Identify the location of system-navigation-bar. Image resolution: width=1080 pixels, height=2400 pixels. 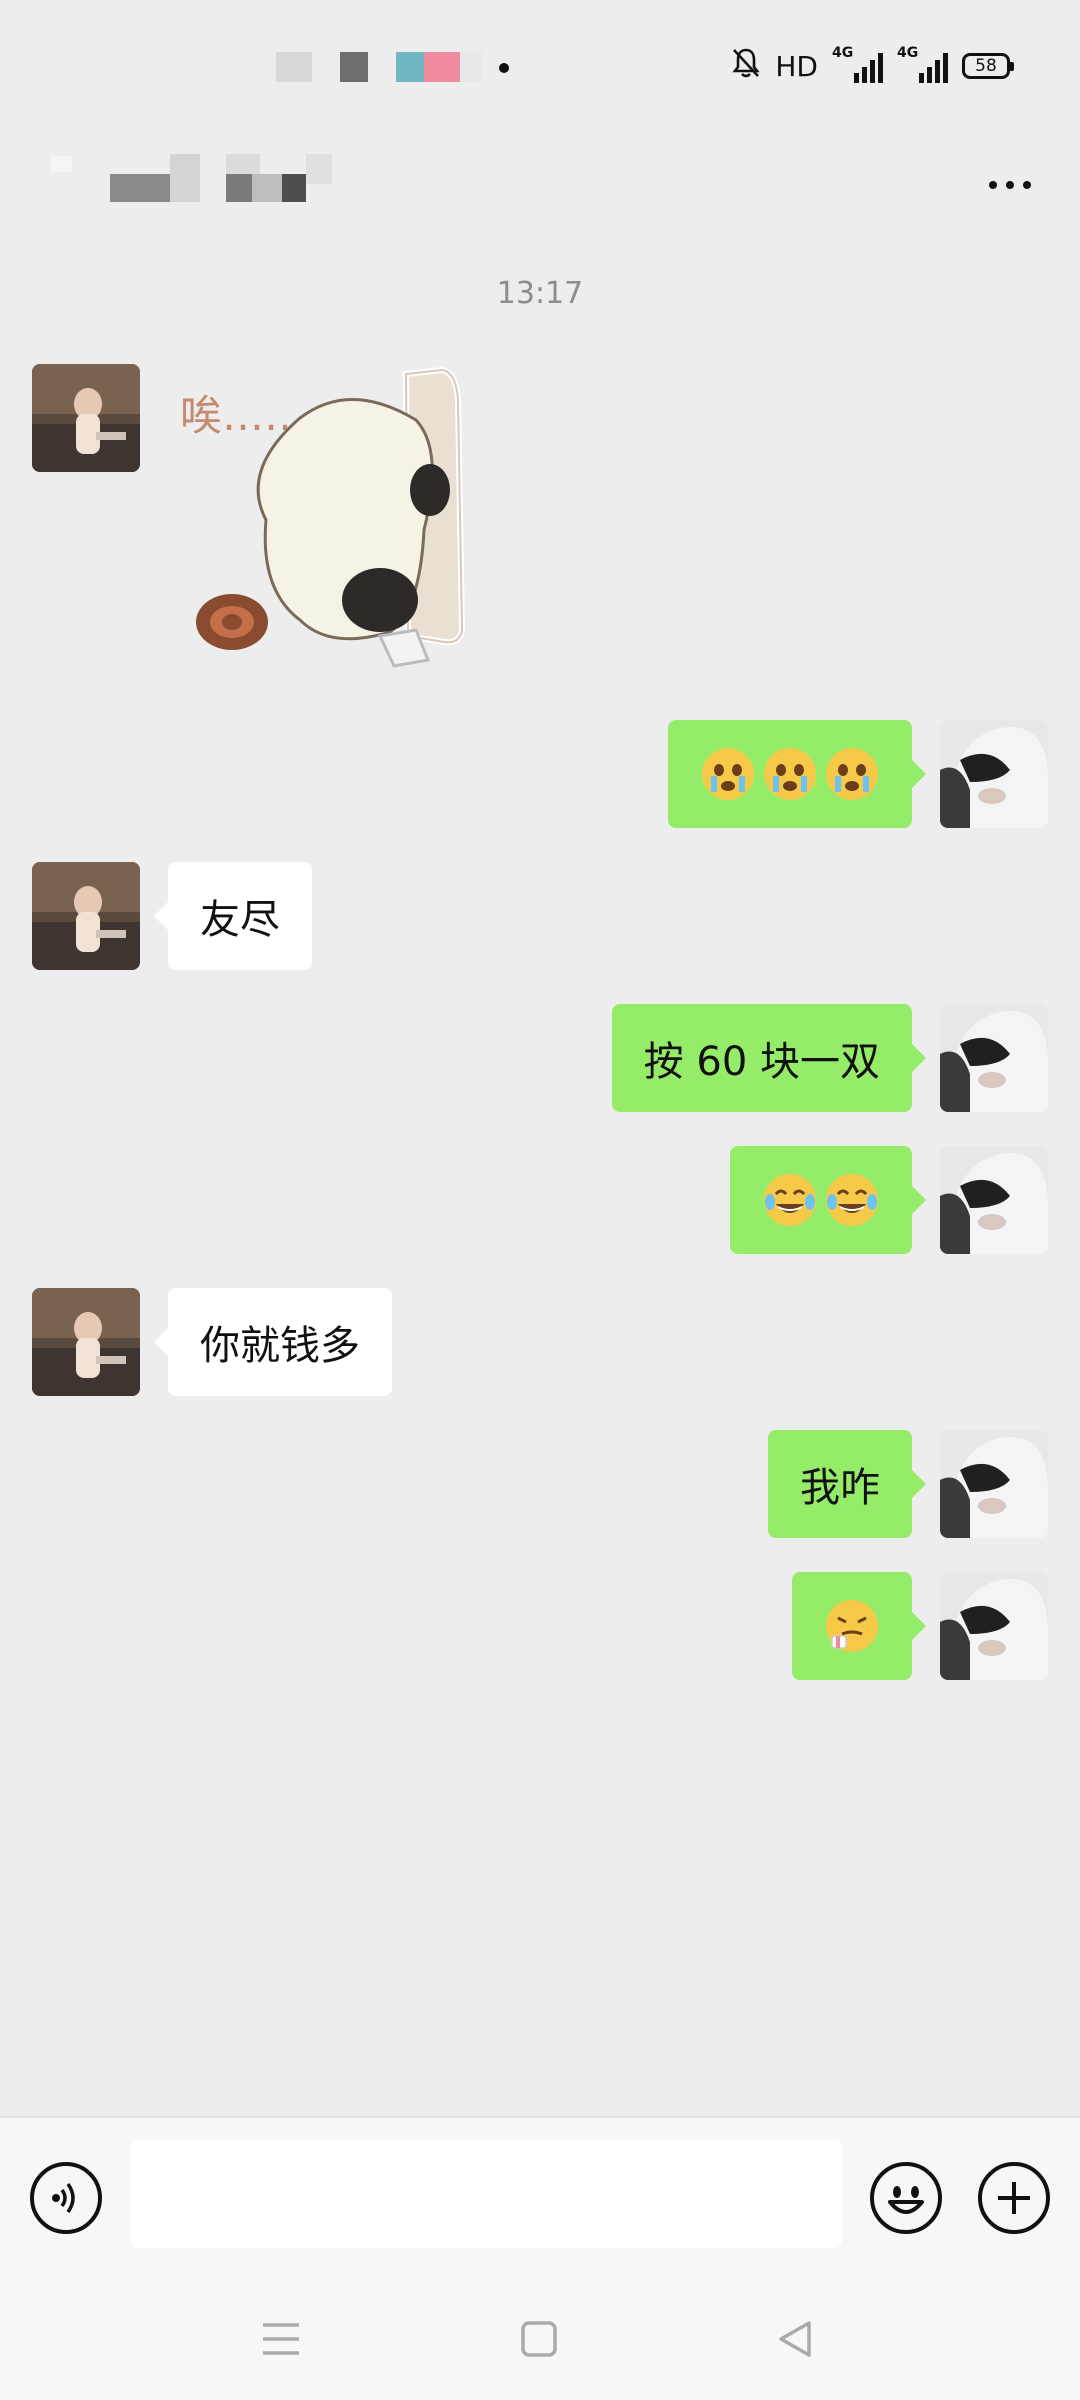
(540, 2338).